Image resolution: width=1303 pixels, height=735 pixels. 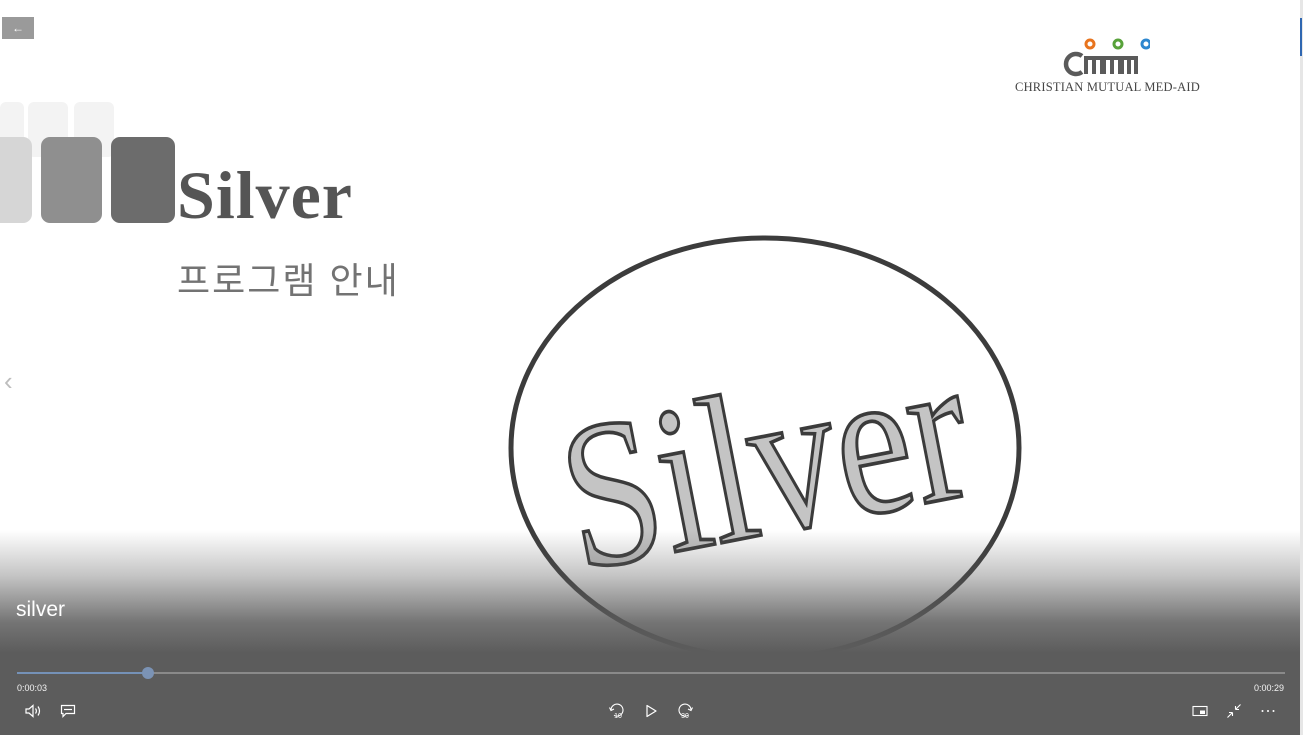 I want to click on current-time: 0:00:03, so click(x=32, y=688).